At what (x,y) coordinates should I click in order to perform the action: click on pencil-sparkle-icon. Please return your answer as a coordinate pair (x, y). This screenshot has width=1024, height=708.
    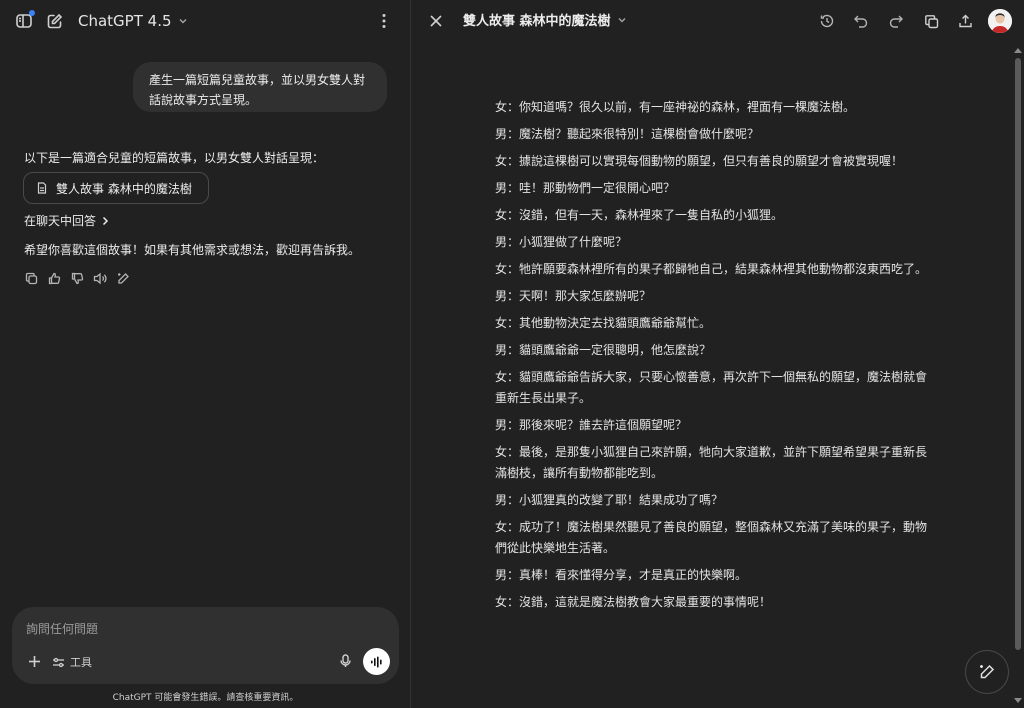
    Looking at the image, I should click on (987, 672).